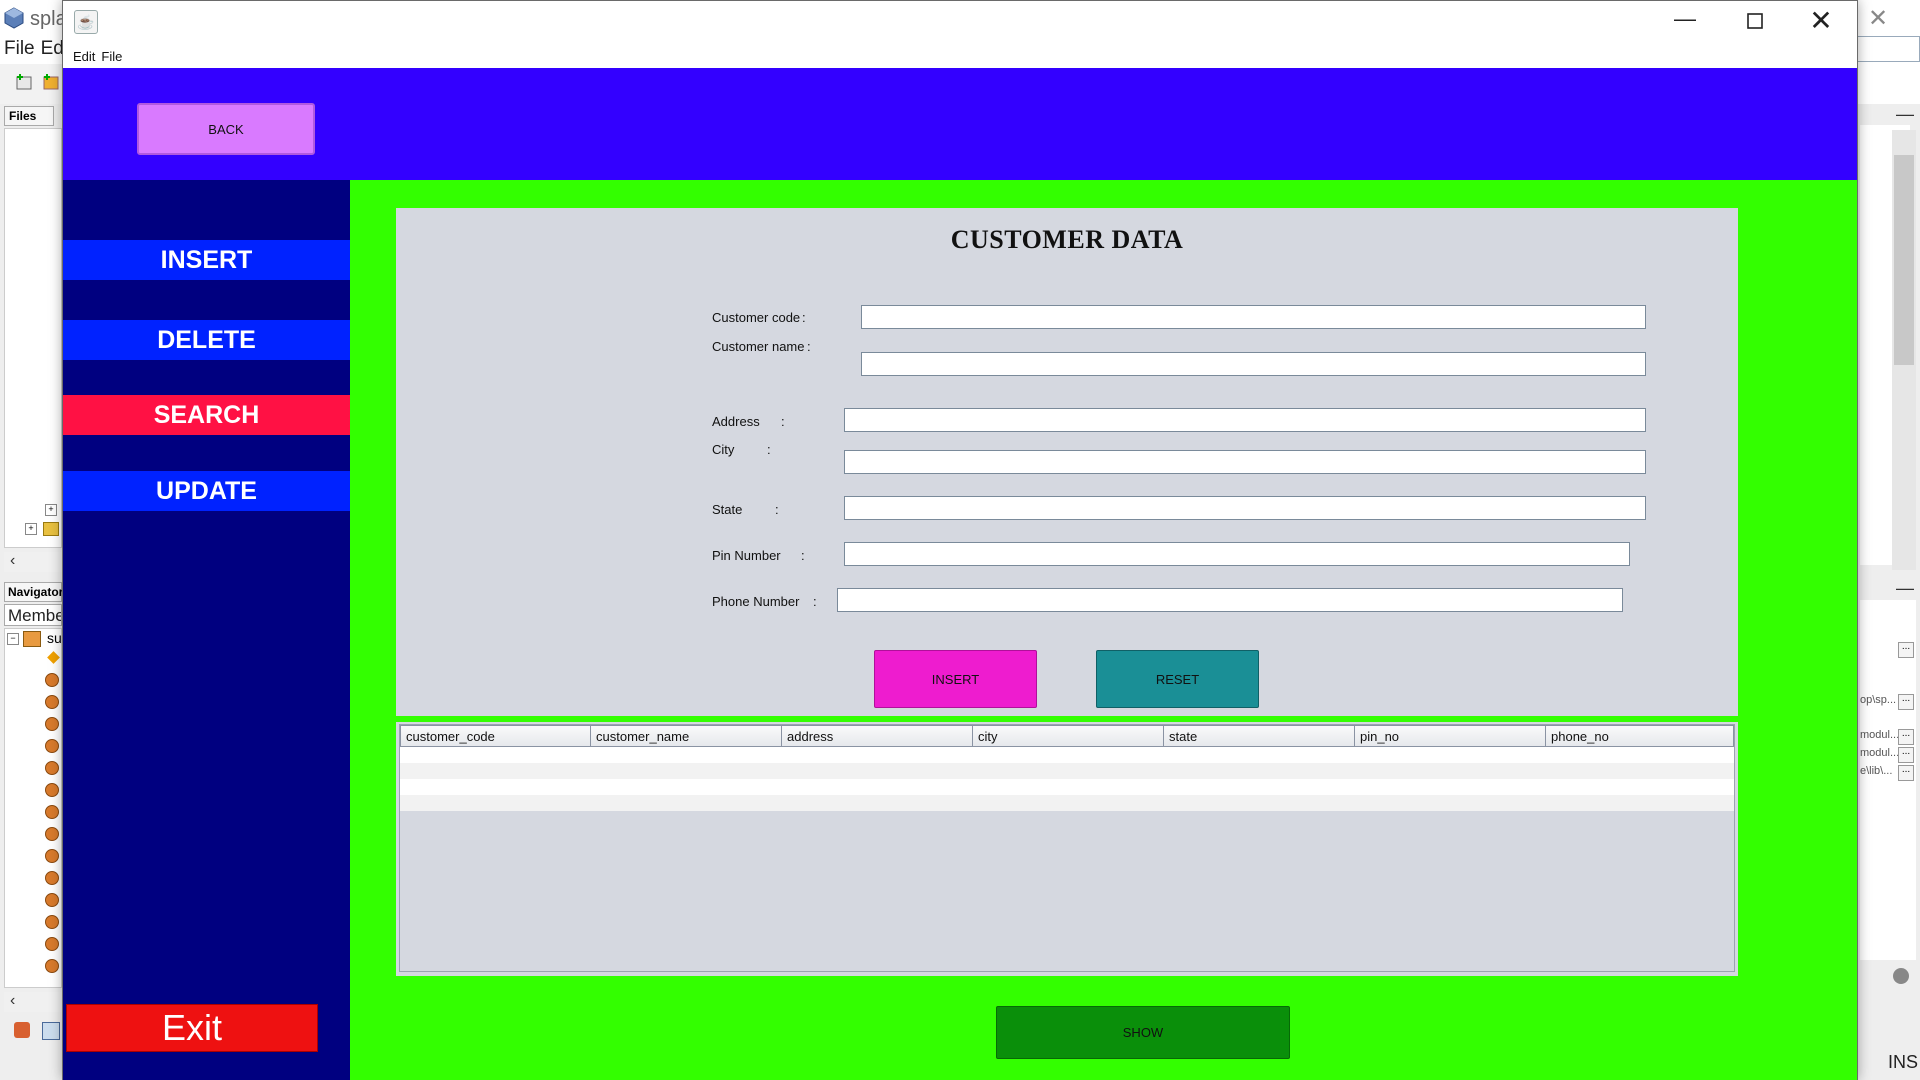 The width and height of the screenshot is (1920, 1080). Describe the element at coordinates (758, 346) in the screenshot. I see `customer-name-label: Customer name` at that location.